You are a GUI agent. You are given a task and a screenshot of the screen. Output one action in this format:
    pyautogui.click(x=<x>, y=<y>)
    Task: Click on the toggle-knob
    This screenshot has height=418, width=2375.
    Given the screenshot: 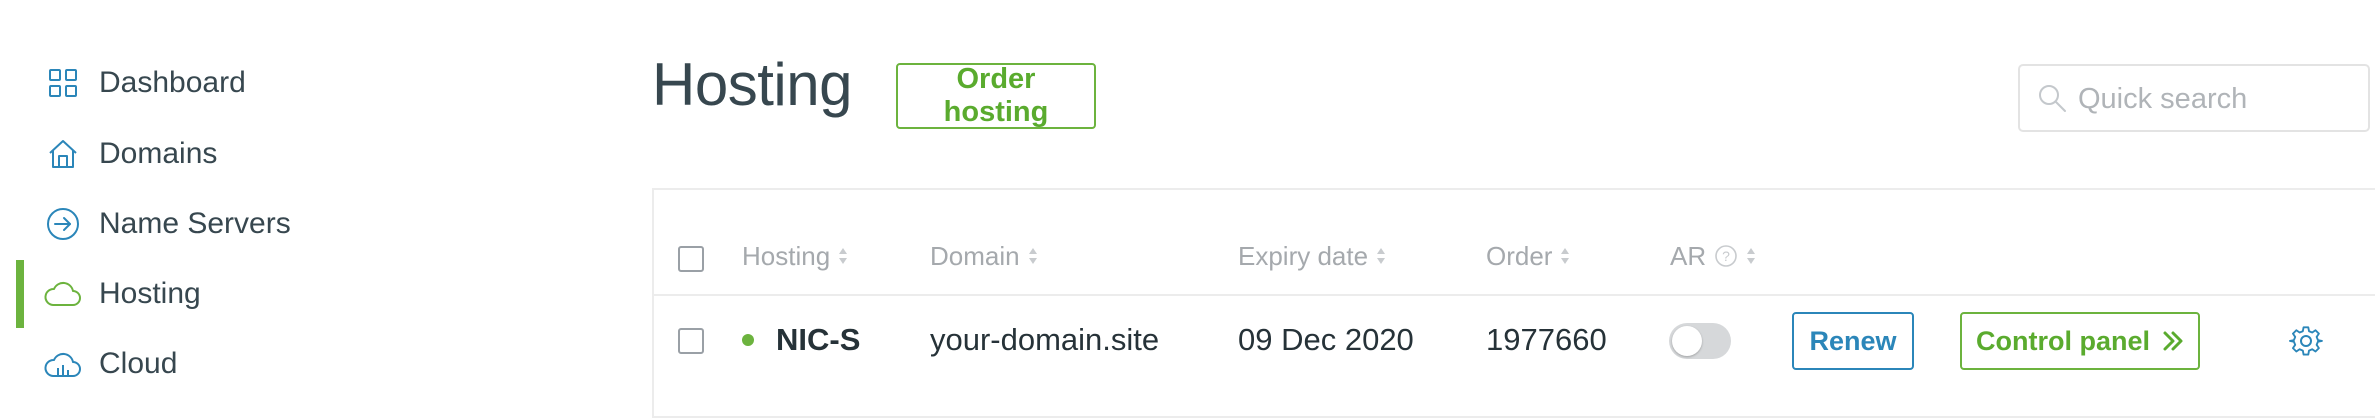 What is the action you would take?
    pyautogui.click(x=1687, y=341)
    